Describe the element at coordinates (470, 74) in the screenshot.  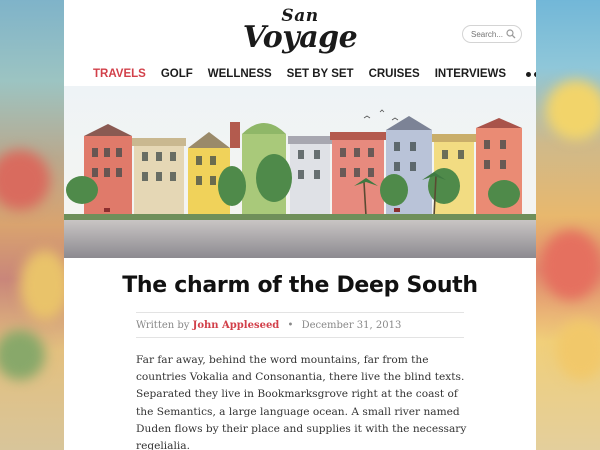
I see `nav-item-interviews: INTERVIEWS` at that location.